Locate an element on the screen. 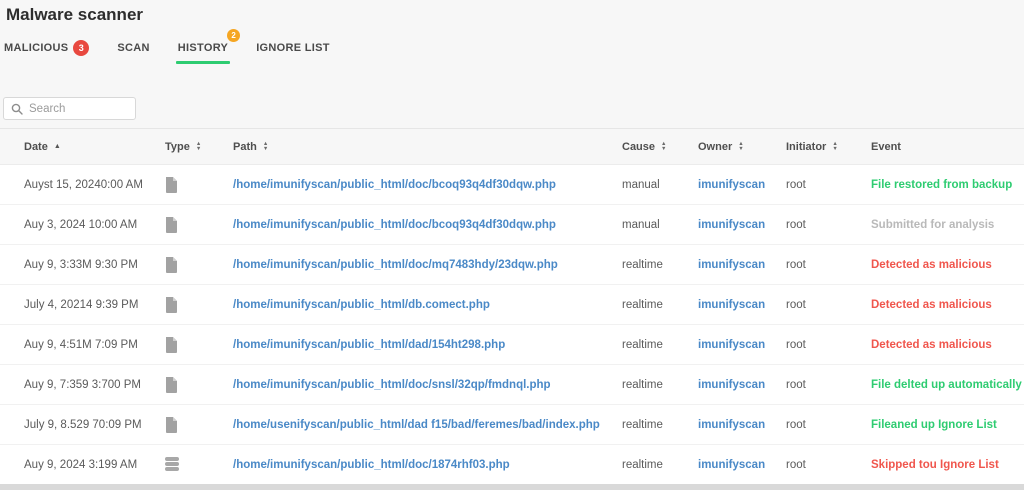 Image resolution: width=1024 pixels, height=490 pixels. event-status: Skipped tou Ignore List is located at coordinates (935, 464).